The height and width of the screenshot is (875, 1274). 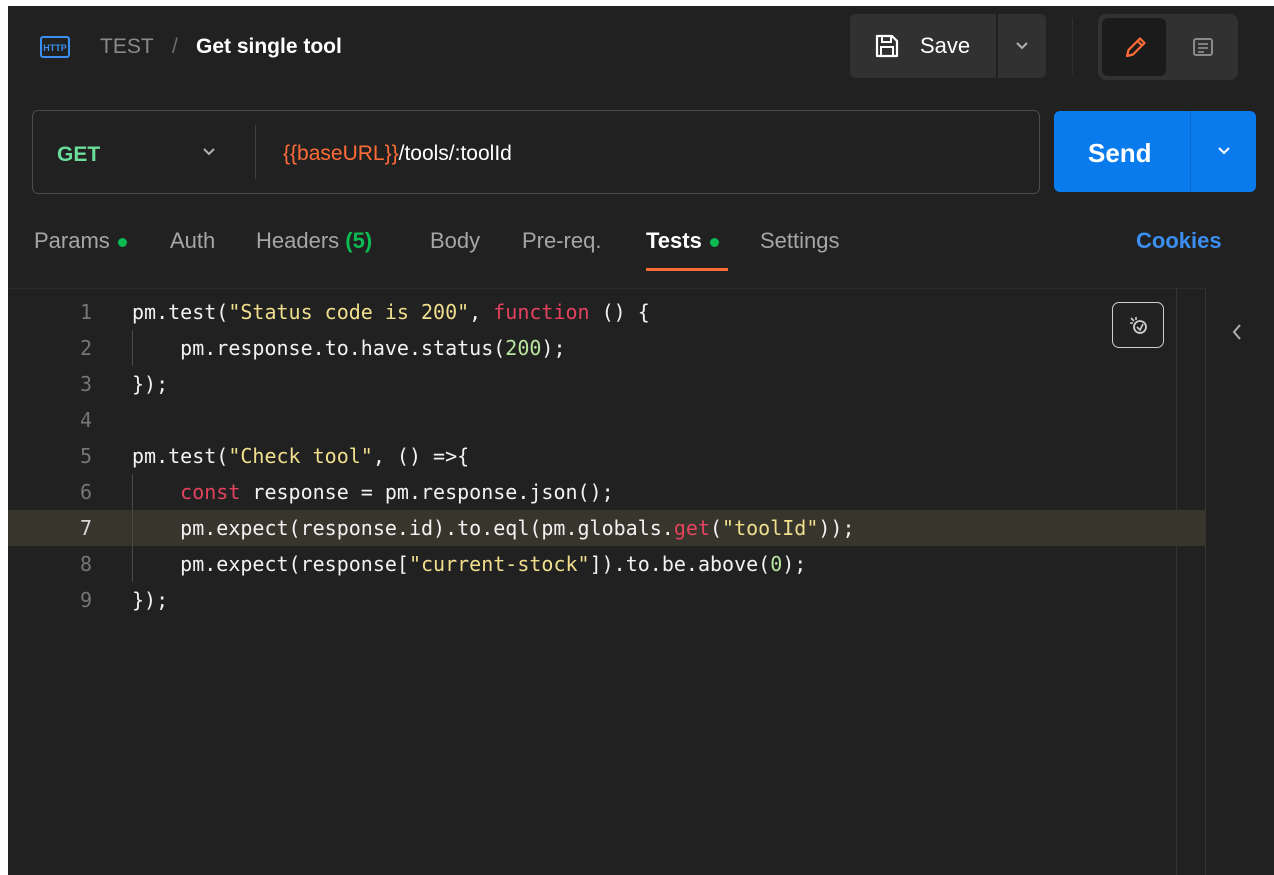 I want to click on url-divider, so click(x=255, y=152).